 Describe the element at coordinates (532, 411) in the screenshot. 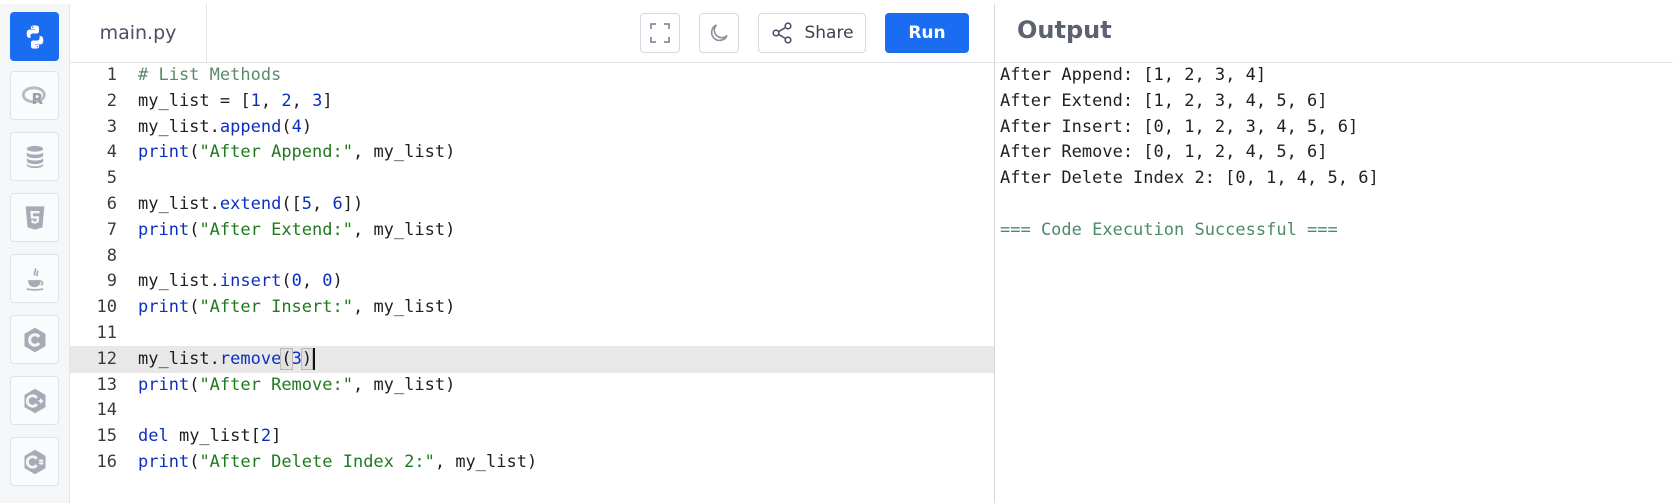

I see `code-line: 14` at that location.